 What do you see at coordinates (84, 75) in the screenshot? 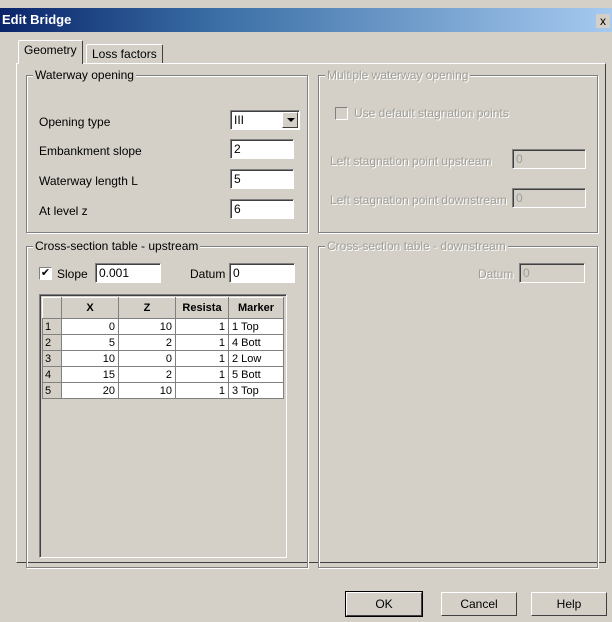
I see `waterway-opening-legend: Waterway opening` at bounding box center [84, 75].